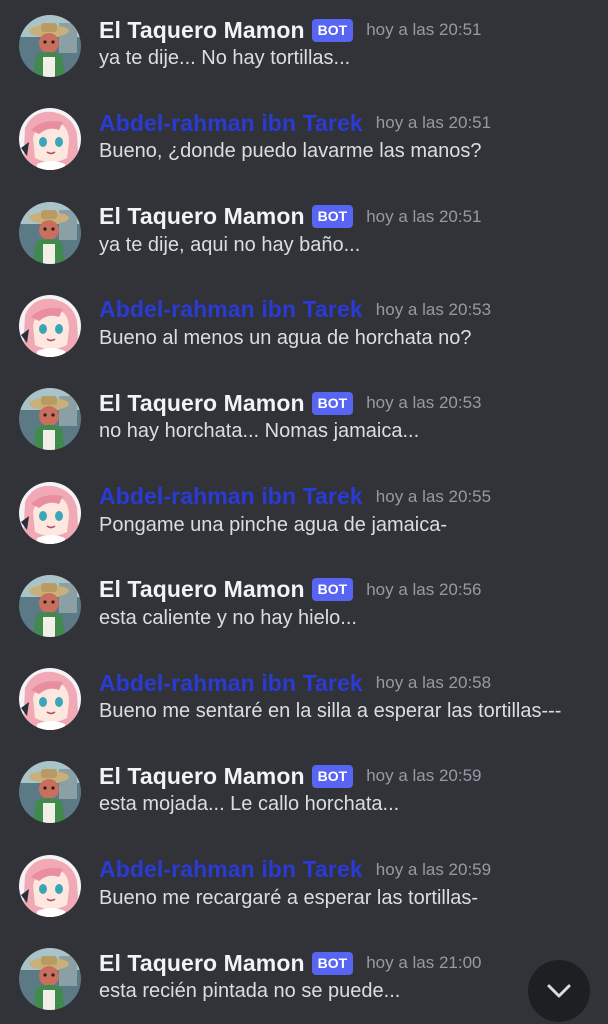  I want to click on message-header: El Taquero Mamon BOT hoy a las 21:00, so click(290, 963).